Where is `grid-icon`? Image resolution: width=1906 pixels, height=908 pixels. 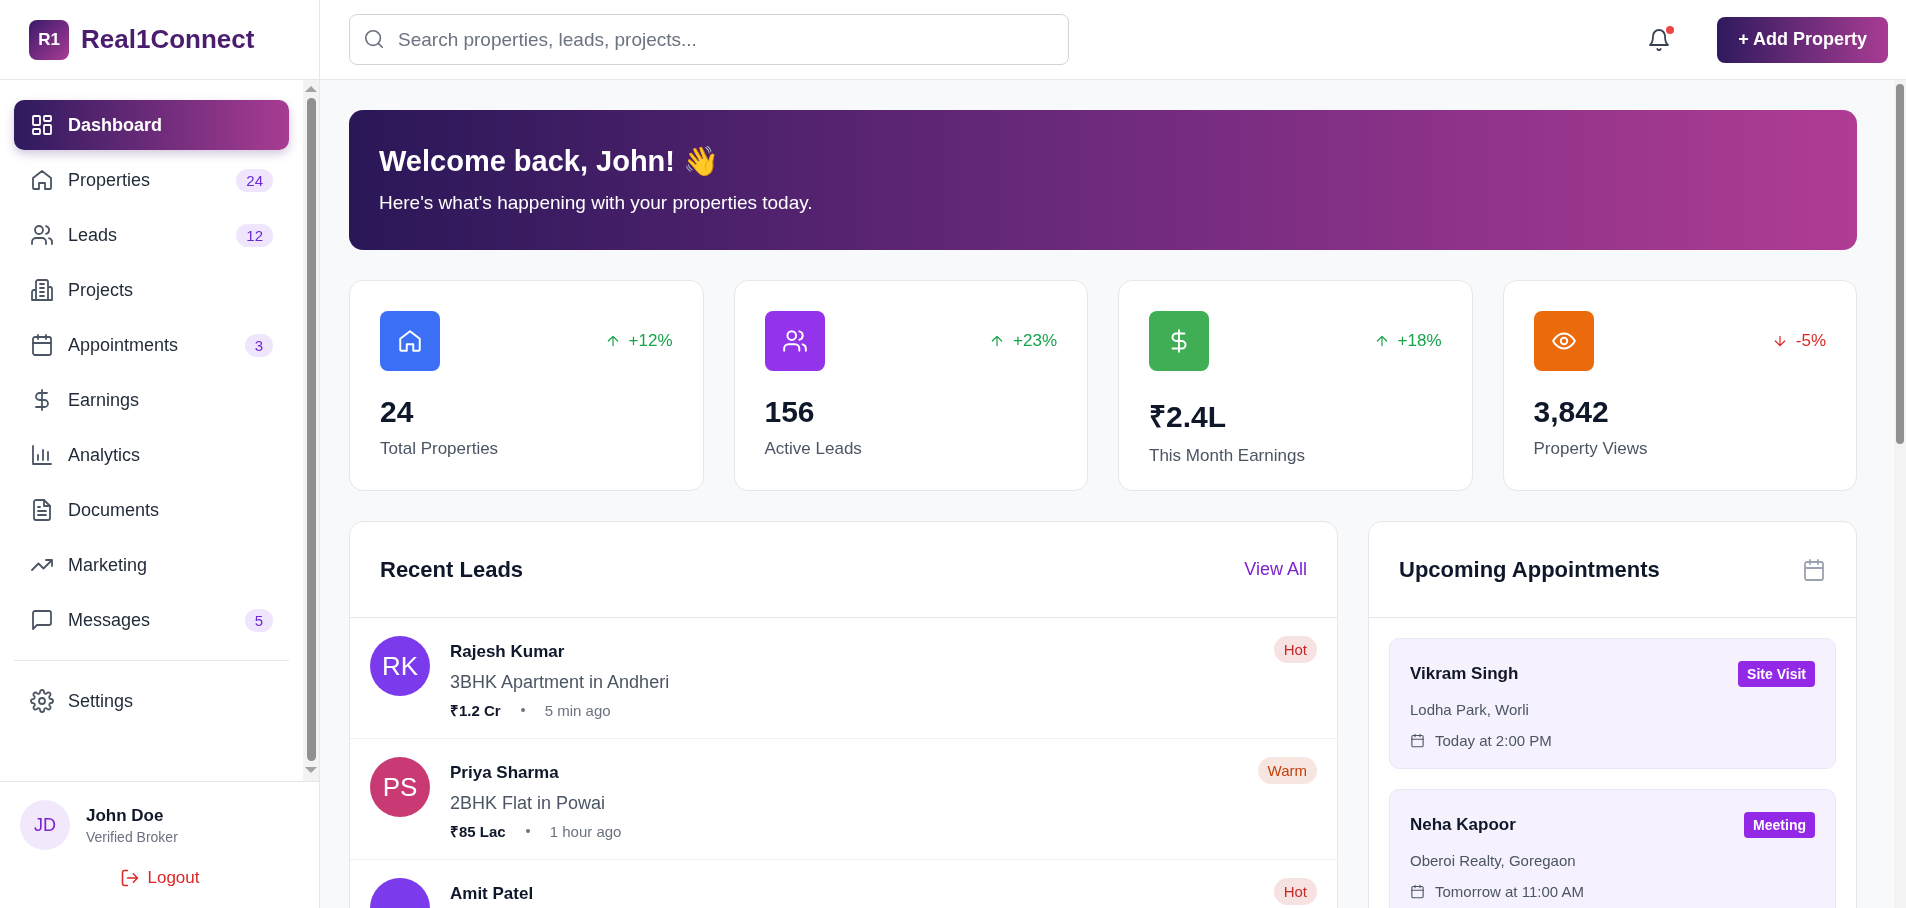 grid-icon is located at coordinates (42, 125).